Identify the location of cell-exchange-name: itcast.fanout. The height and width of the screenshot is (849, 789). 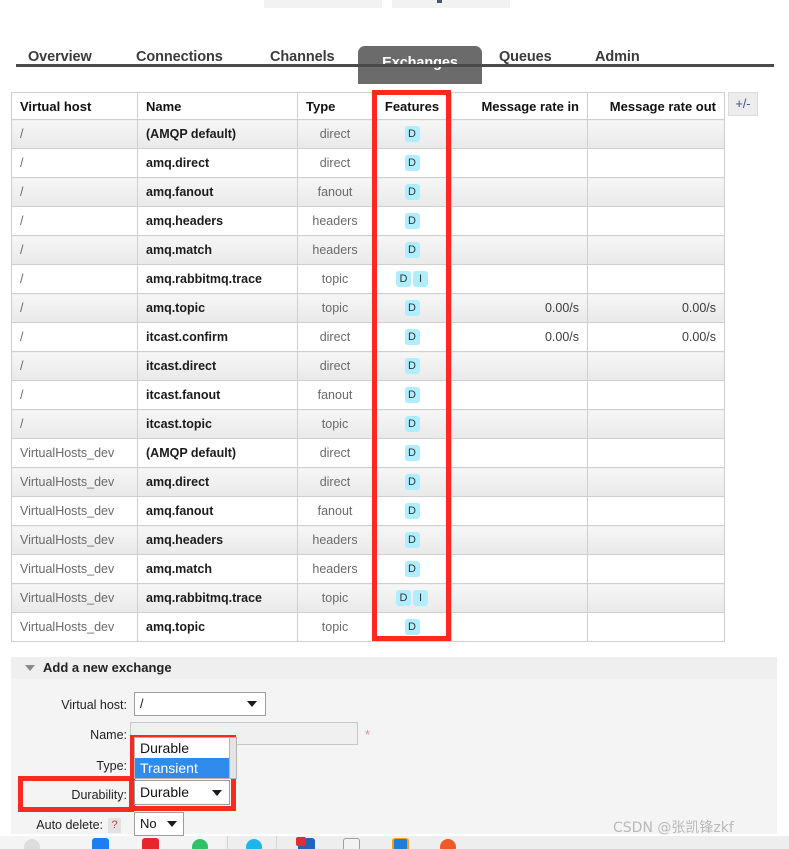
(217, 395).